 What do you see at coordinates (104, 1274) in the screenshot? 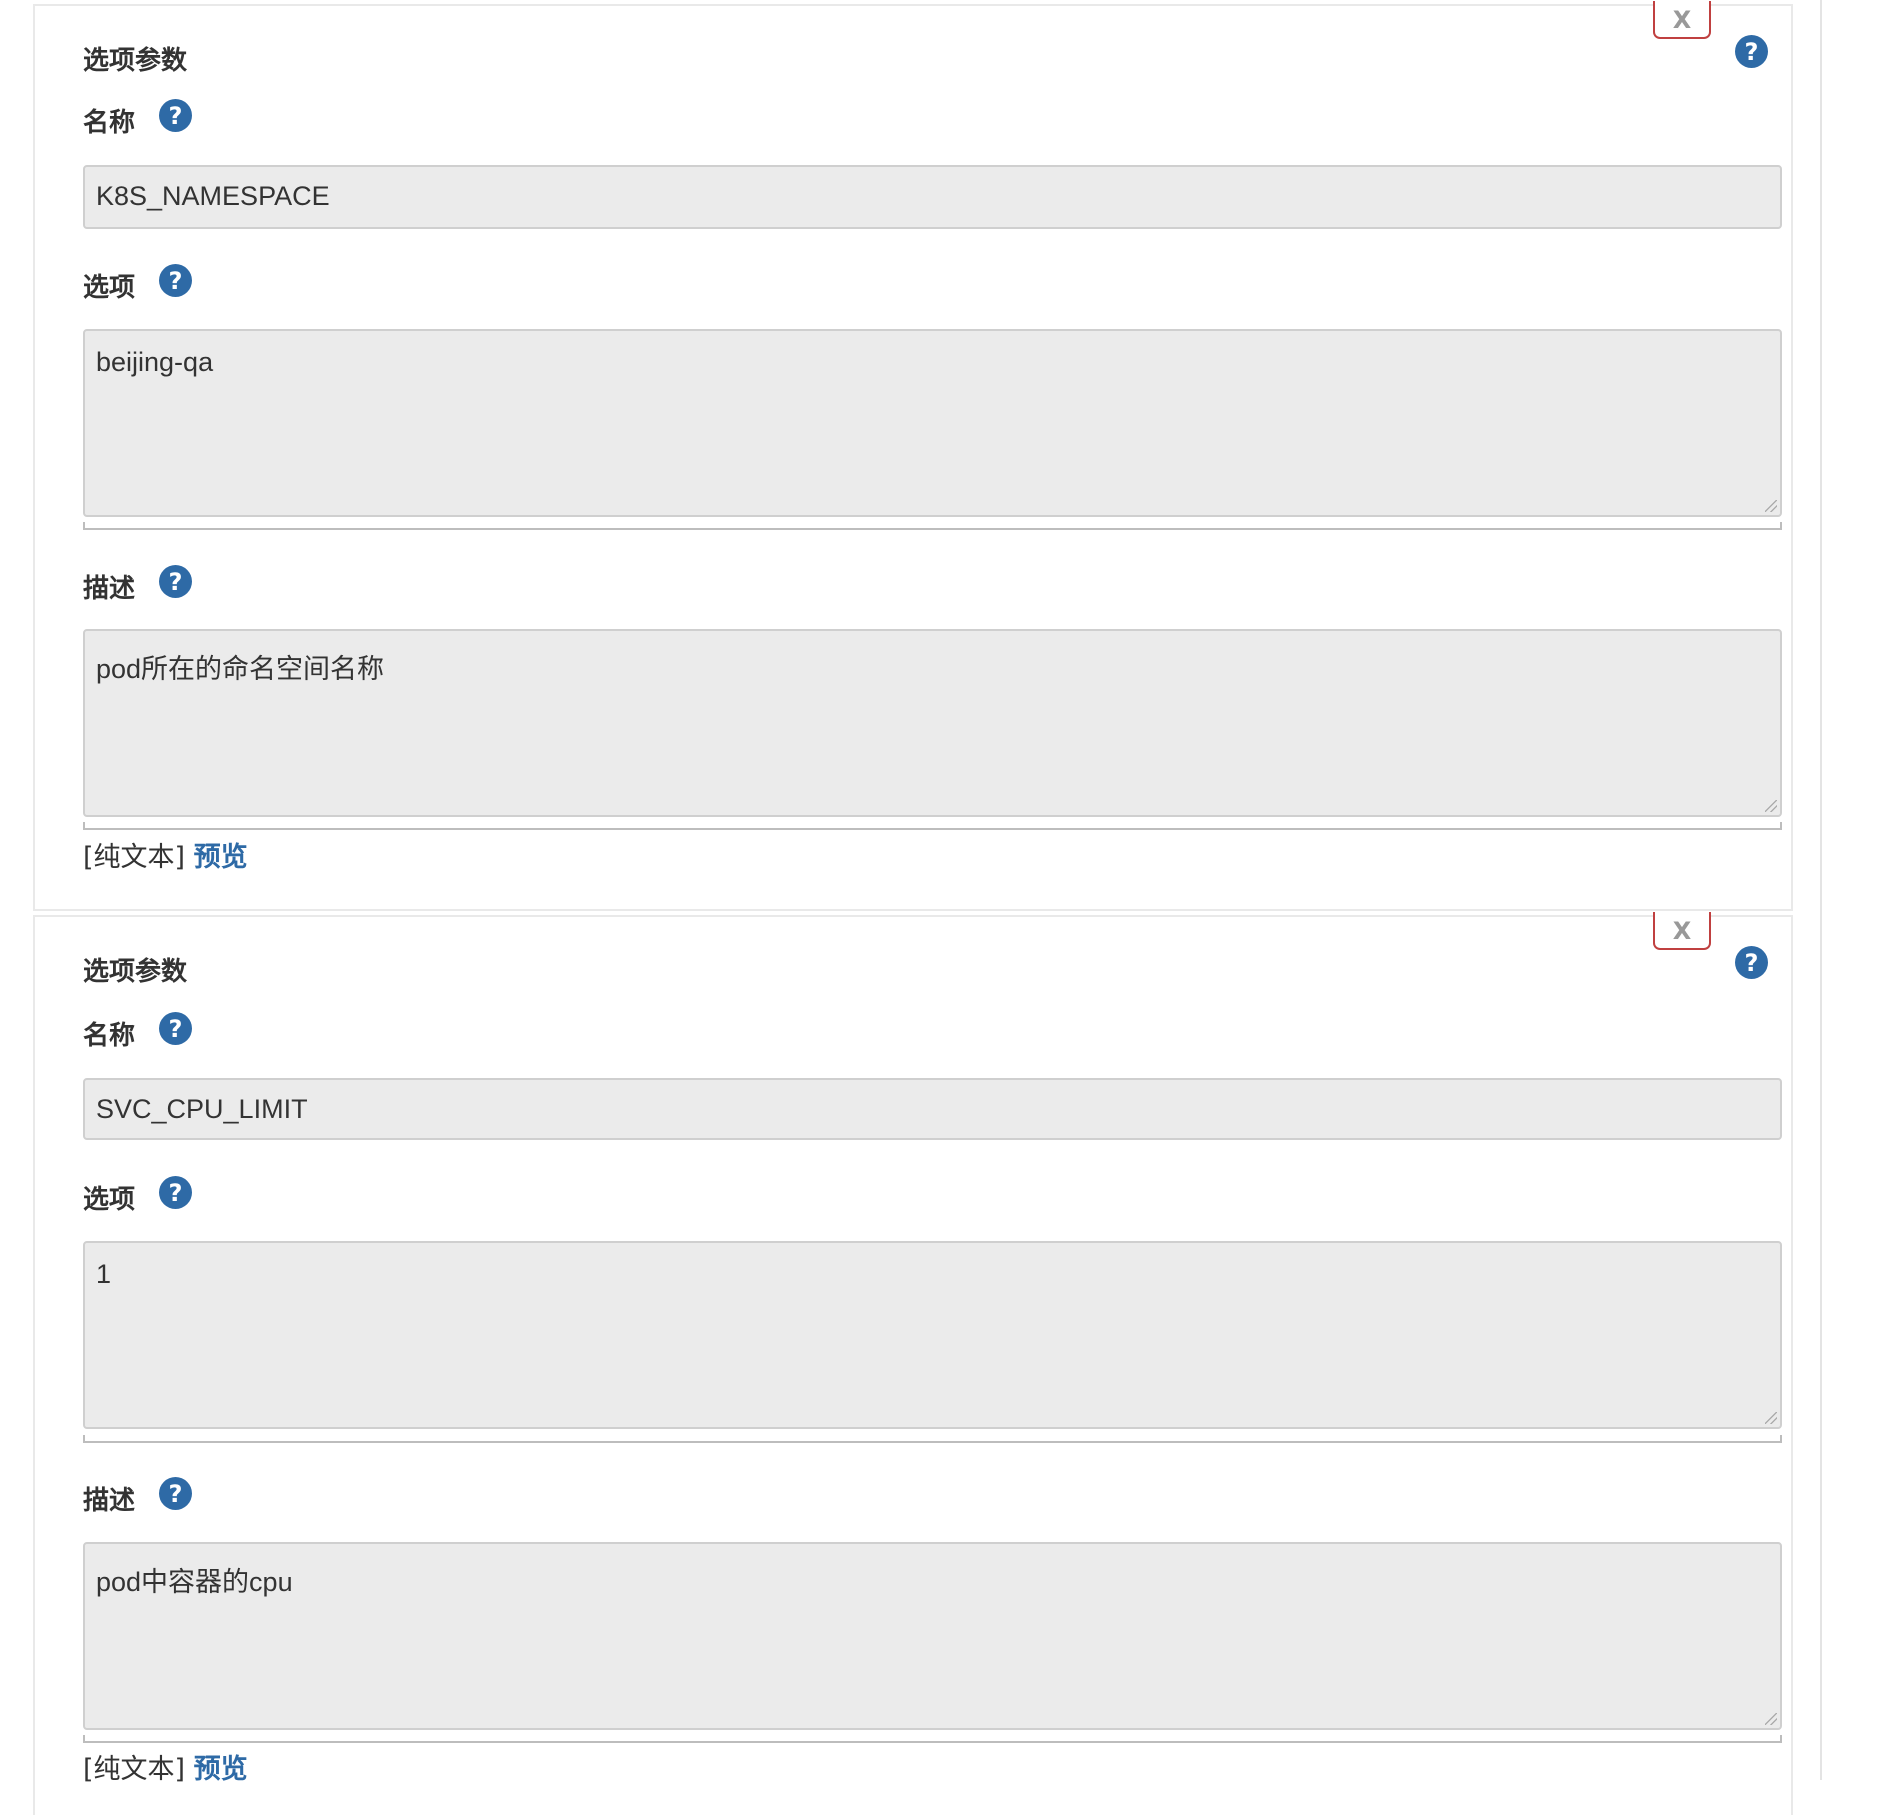
I see `choices-text: 1` at bounding box center [104, 1274].